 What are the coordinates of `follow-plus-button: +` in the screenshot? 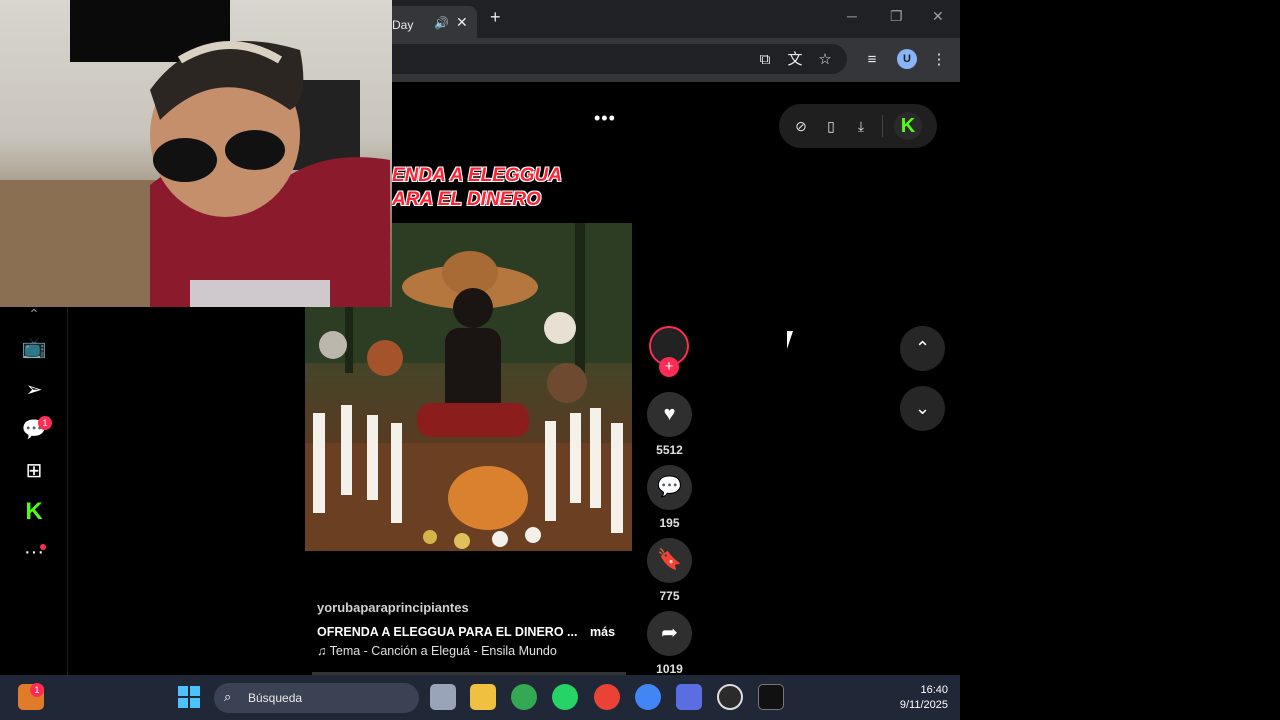 It's located at (669, 367).